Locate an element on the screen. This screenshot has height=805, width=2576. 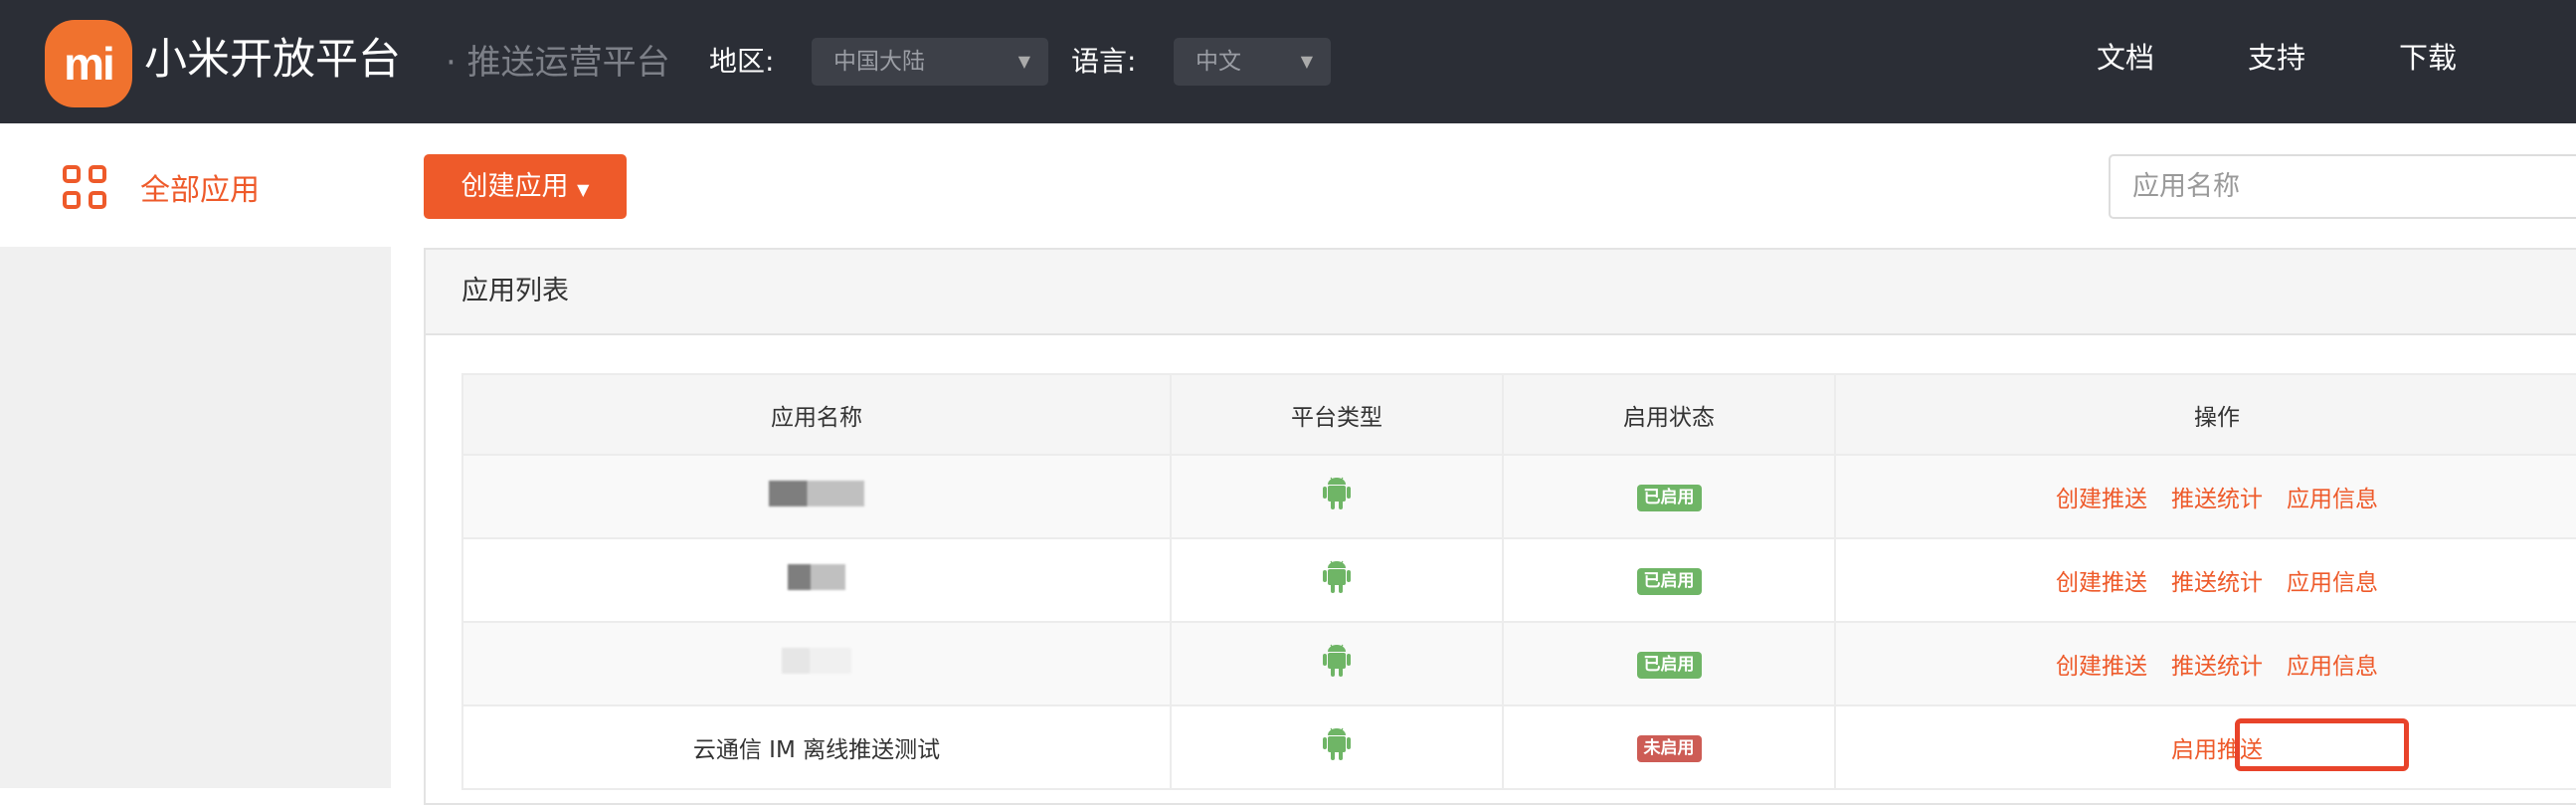
create-app-button: 创建应用 ▼ is located at coordinates (525, 187).